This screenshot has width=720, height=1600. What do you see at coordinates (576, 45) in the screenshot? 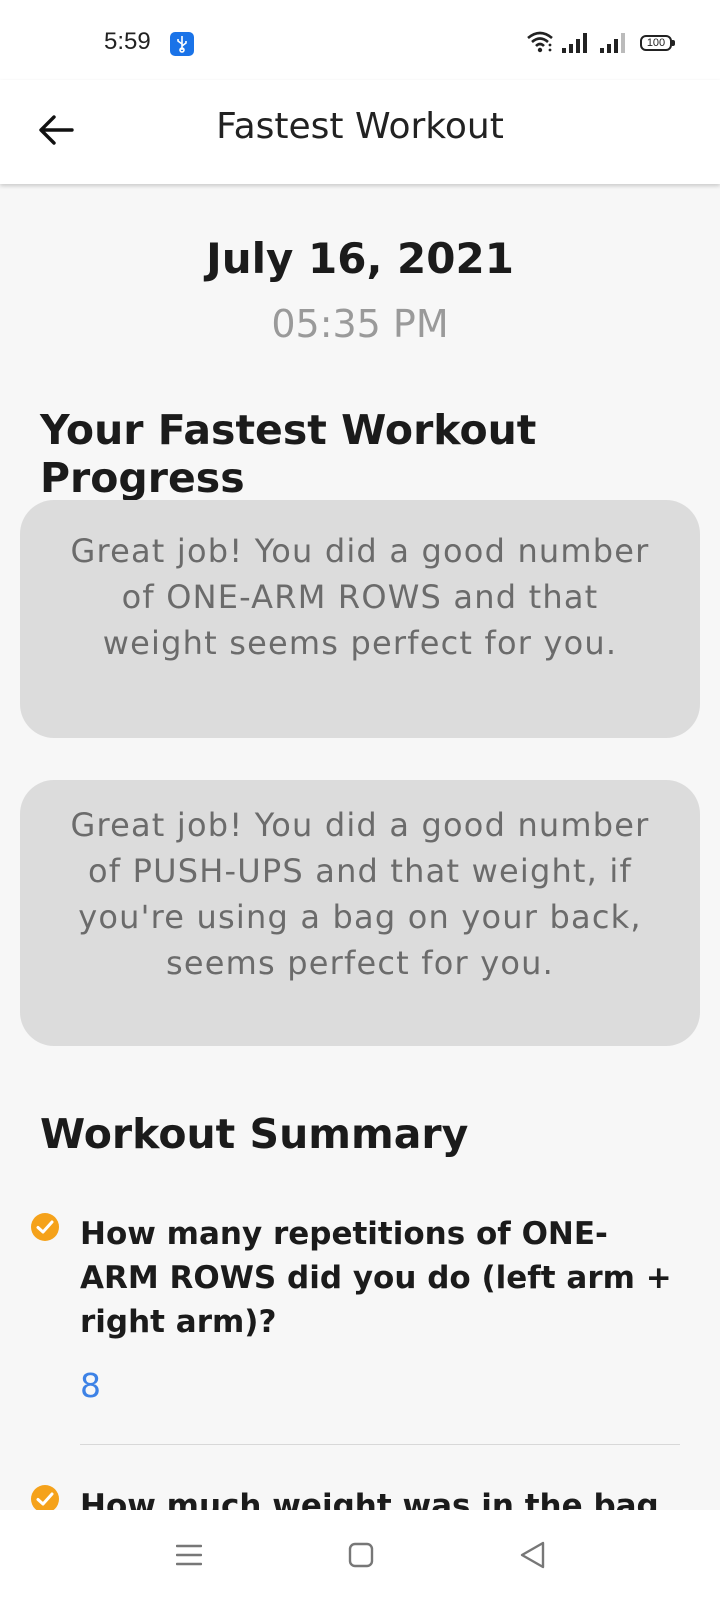
I see `signal-icon` at bounding box center [576, 45].